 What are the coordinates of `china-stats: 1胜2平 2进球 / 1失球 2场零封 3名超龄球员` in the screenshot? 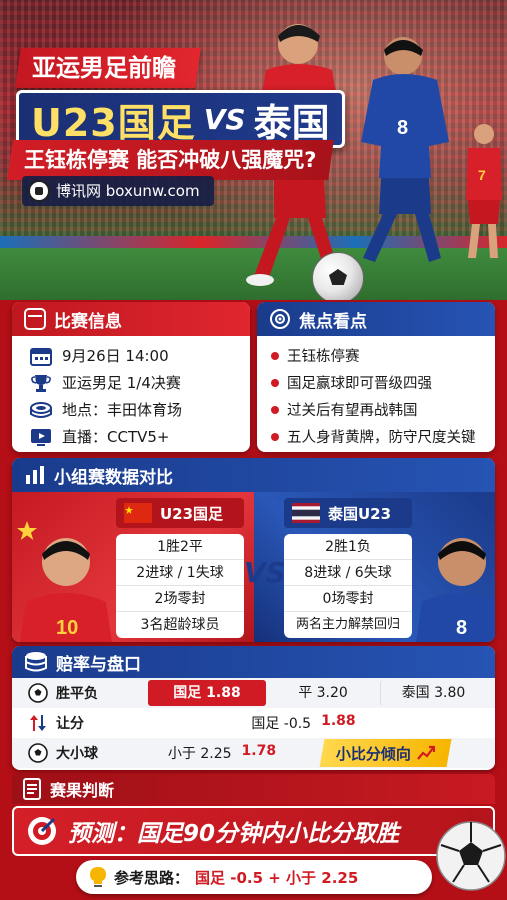 It's located at (180, 586).